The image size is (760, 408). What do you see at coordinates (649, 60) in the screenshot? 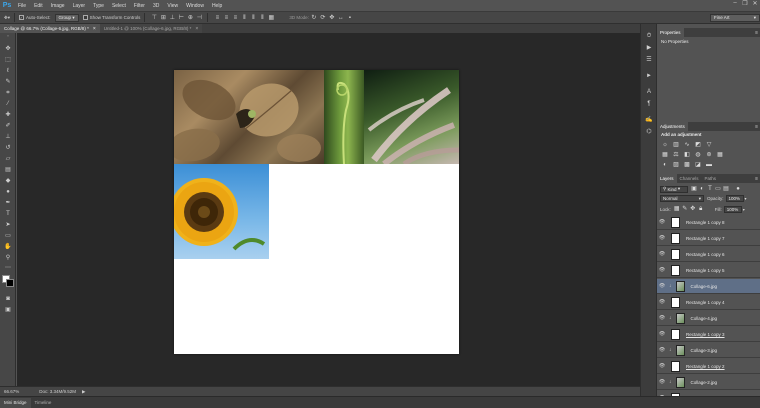
I see `tool-presets-icon: ☰` at bounding box center [649, 60].